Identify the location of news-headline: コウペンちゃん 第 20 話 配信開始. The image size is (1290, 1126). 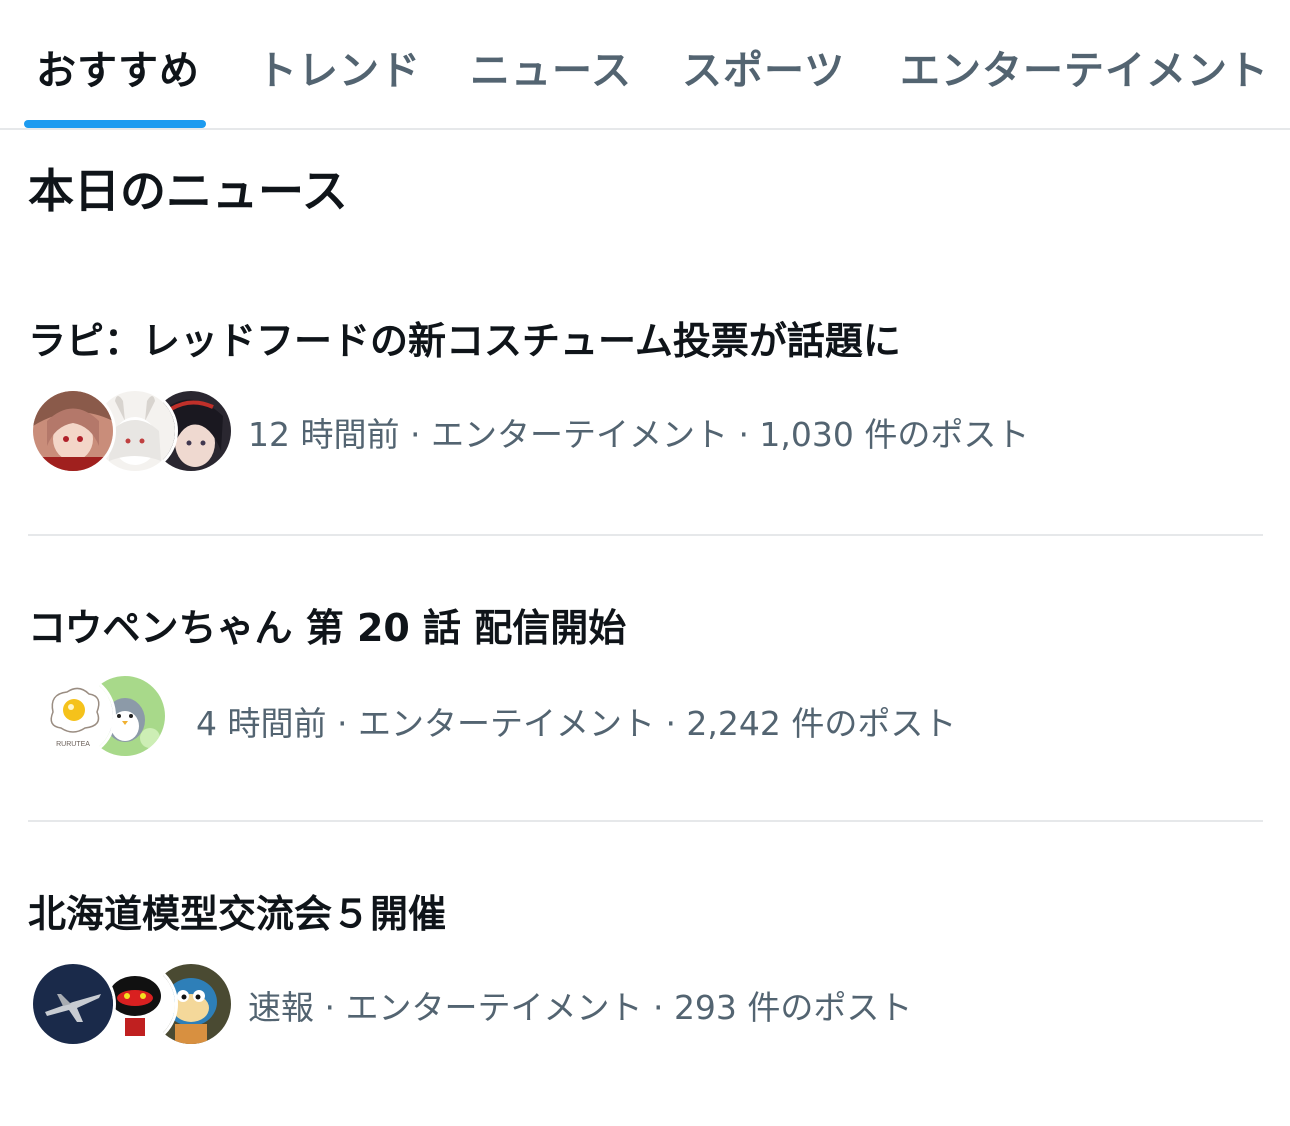
(327, 628).